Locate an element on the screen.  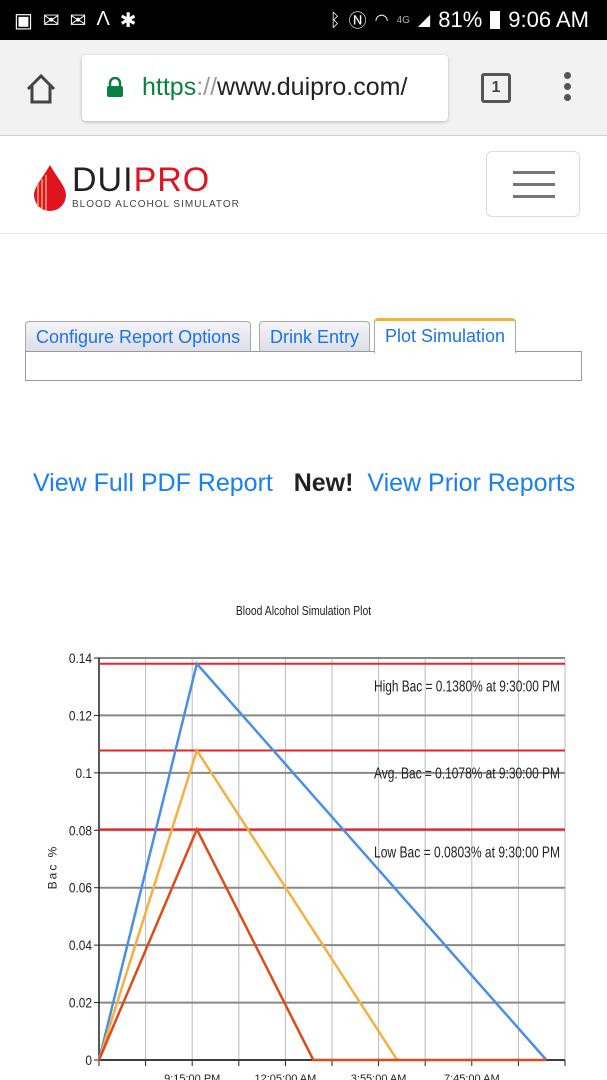
browser-toolbar: https://www.duipro.com/ 1 is located at coordinates (303, 88).